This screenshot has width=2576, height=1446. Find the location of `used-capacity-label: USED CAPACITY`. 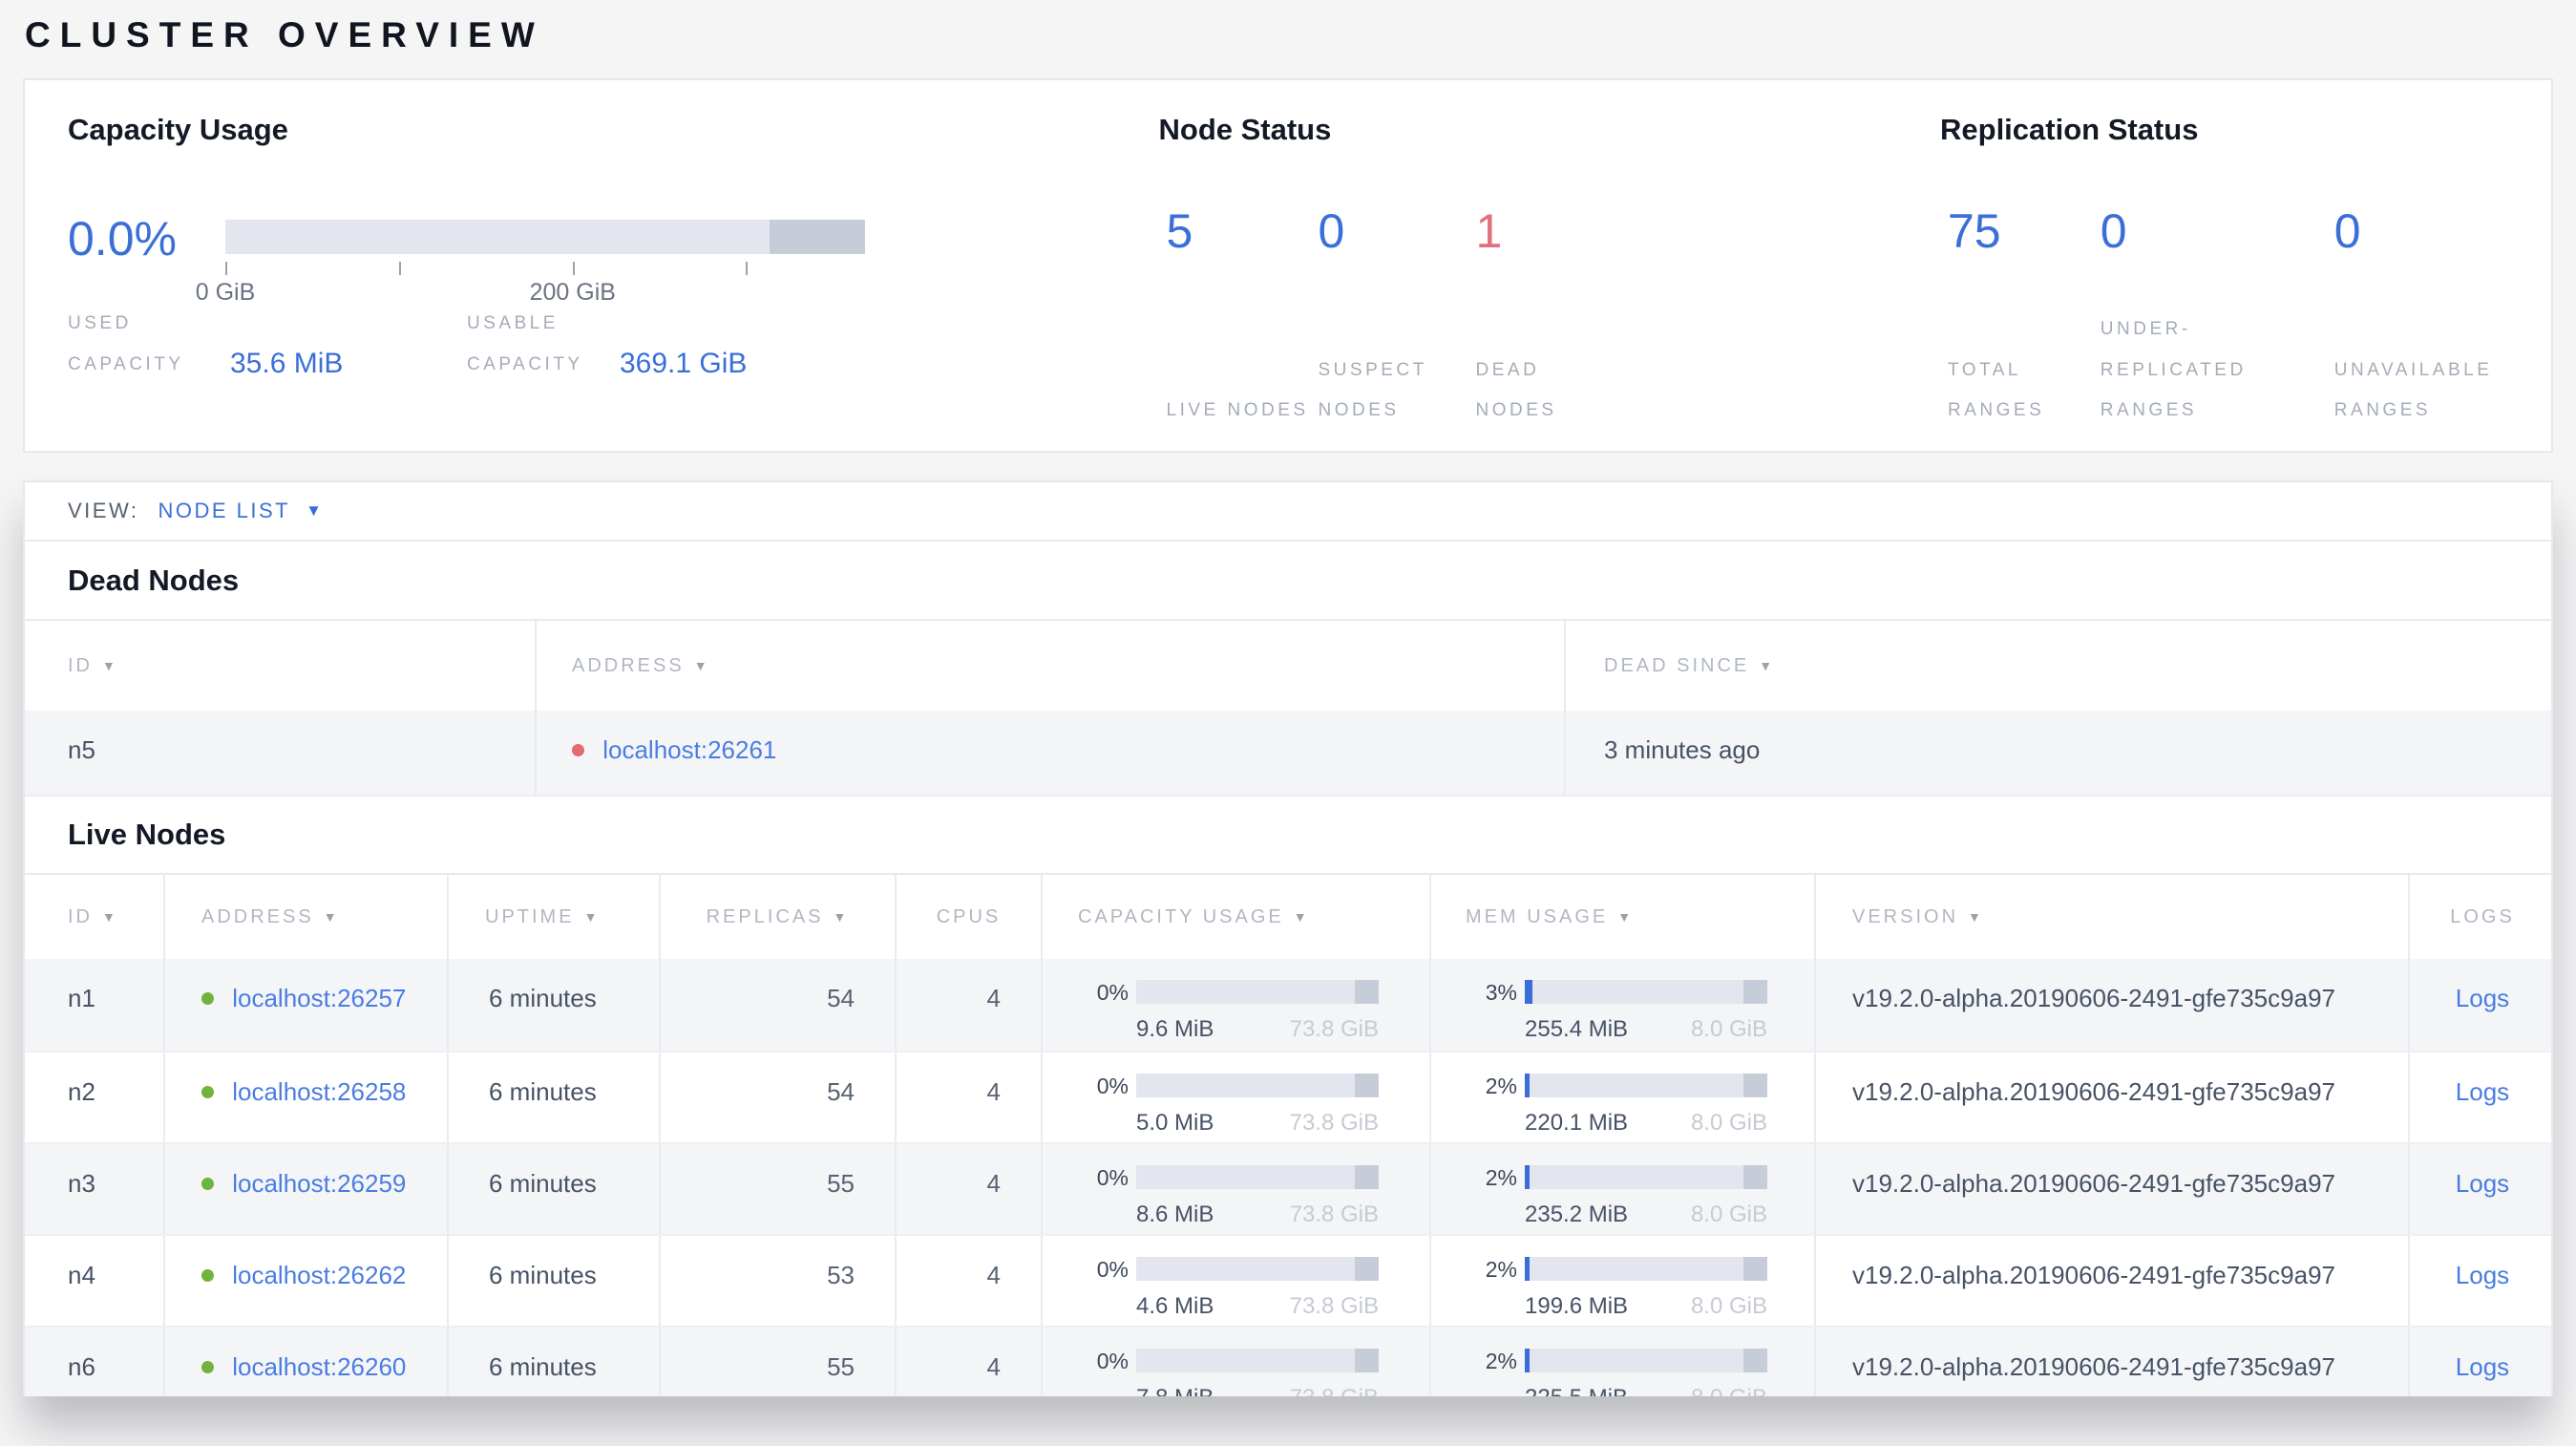

used-capacity-label: USED CAPACITY is located at coordinates (126, 343).